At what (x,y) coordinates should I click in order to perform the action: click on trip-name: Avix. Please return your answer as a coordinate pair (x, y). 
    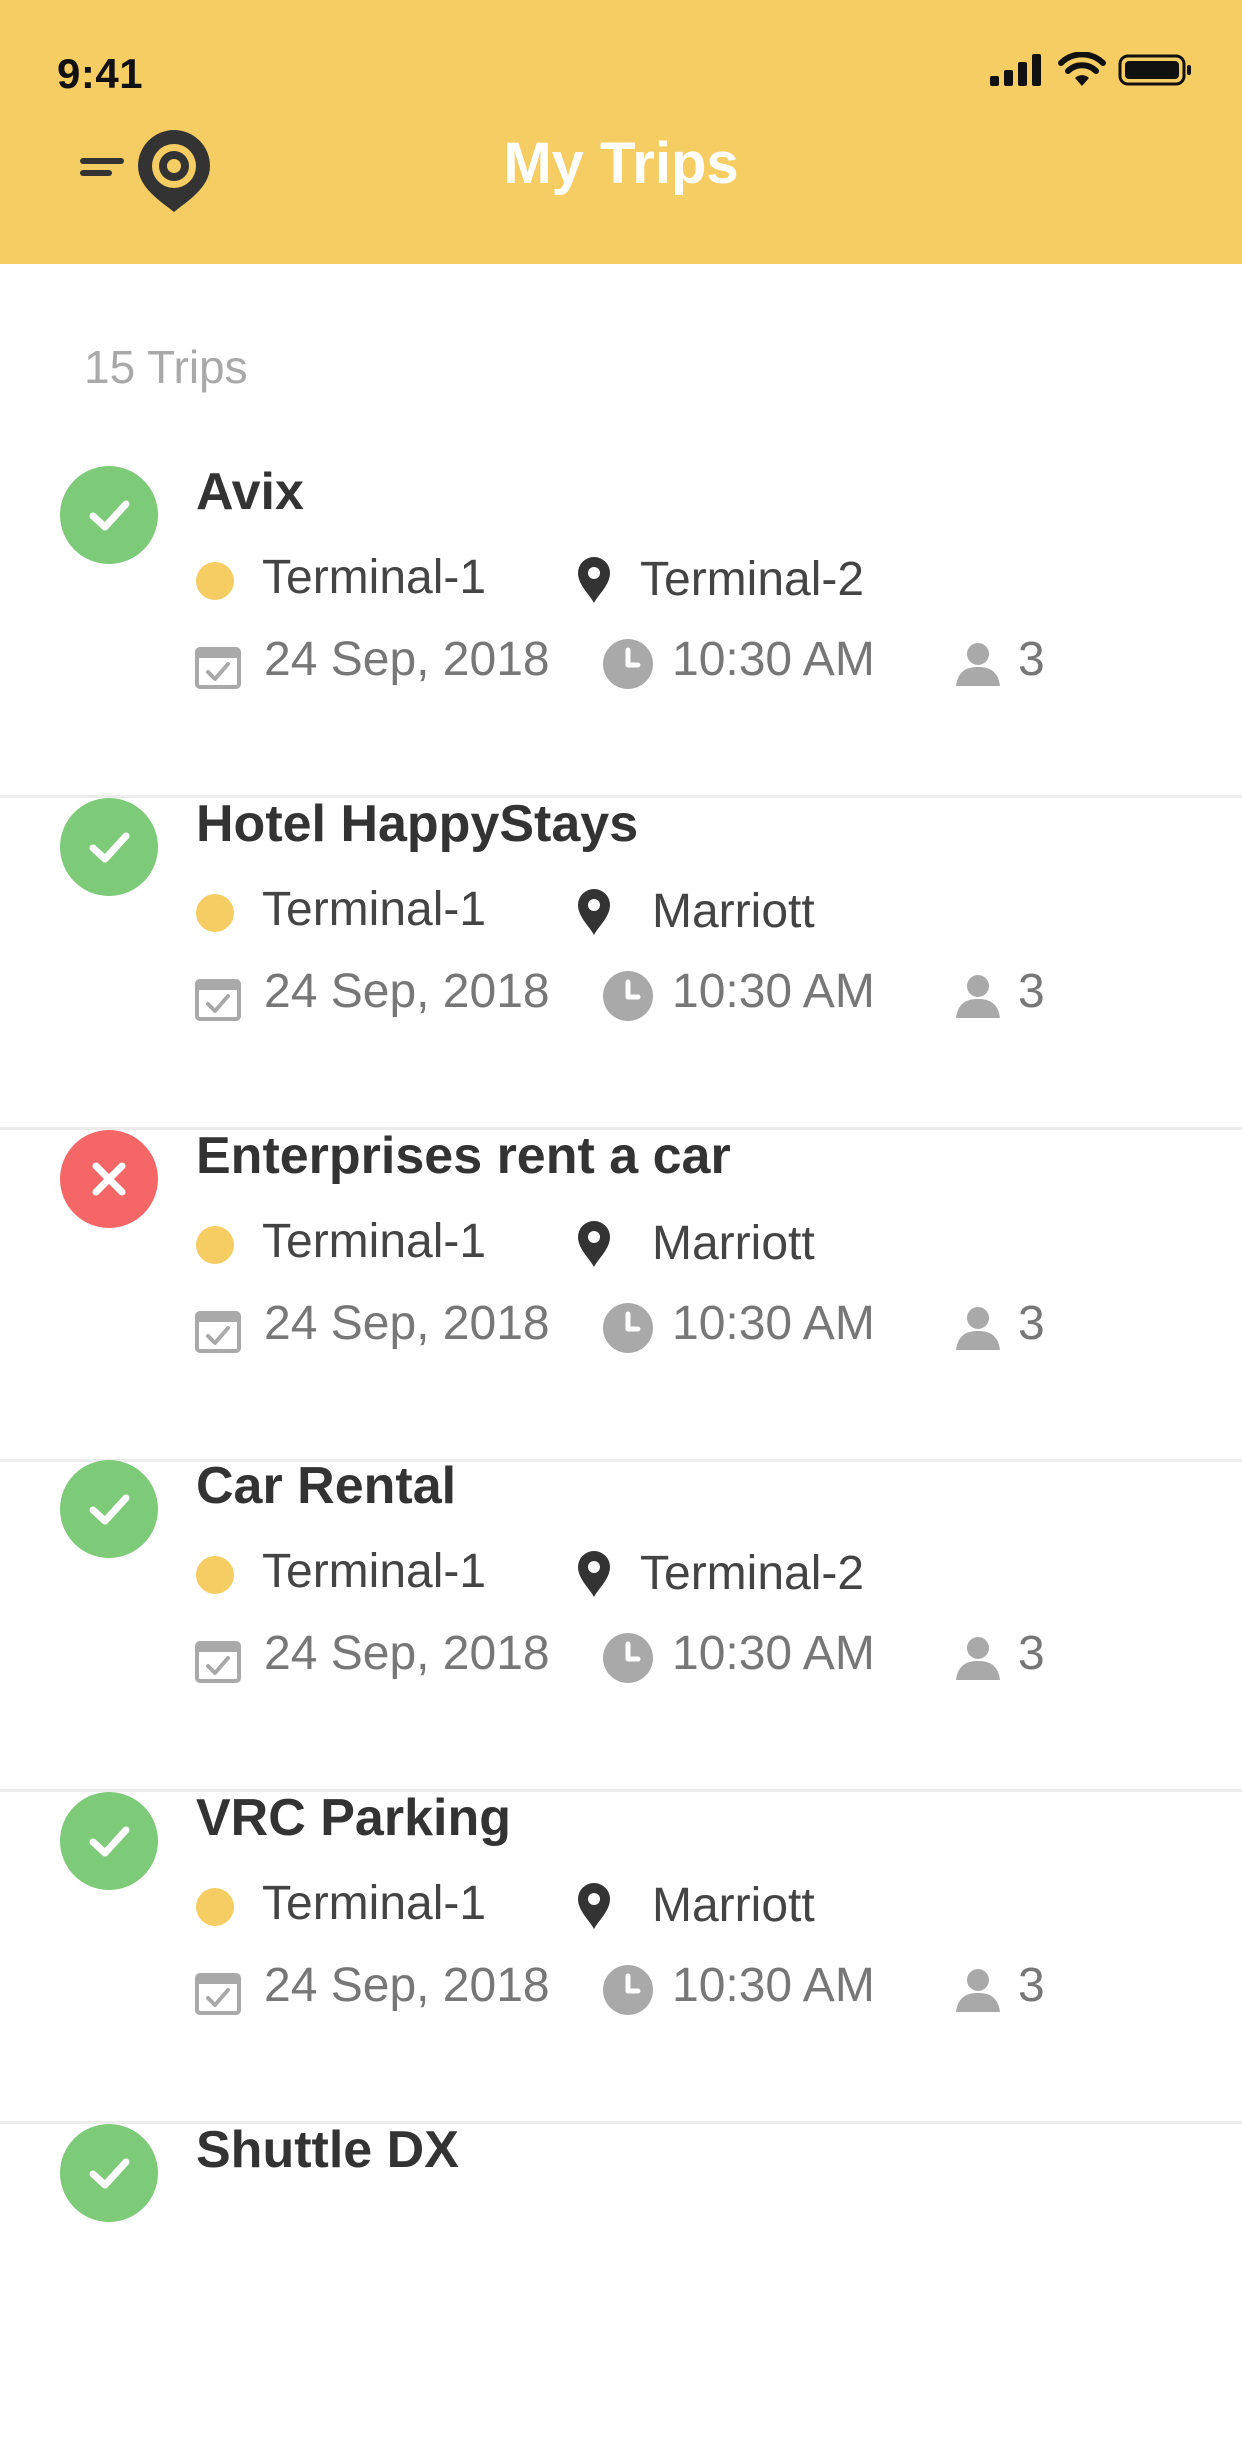
    Looking at the image, I should click on (250, 492).